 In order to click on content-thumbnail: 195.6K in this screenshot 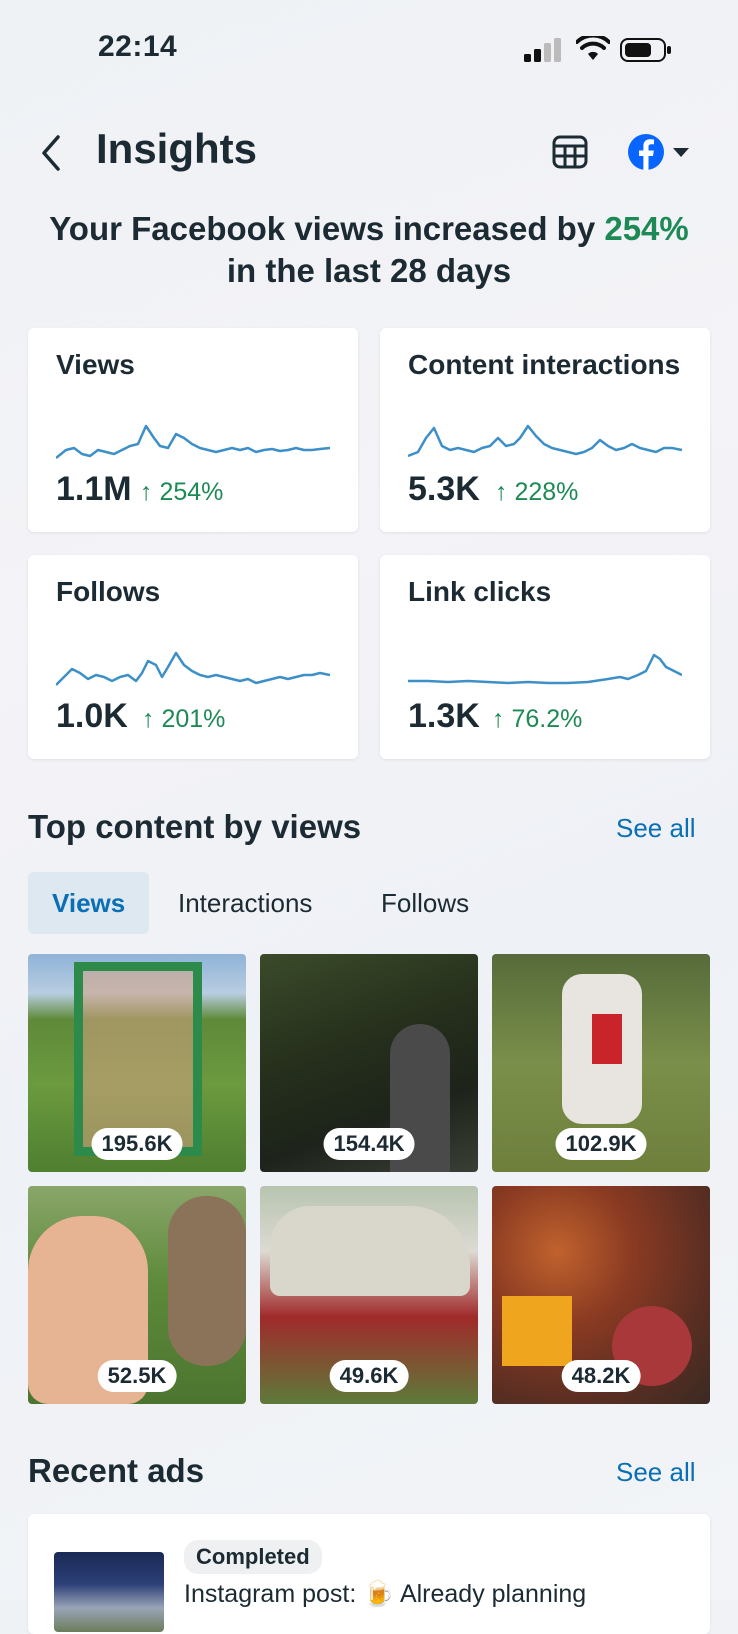, I will do `click(137, 1063)`.